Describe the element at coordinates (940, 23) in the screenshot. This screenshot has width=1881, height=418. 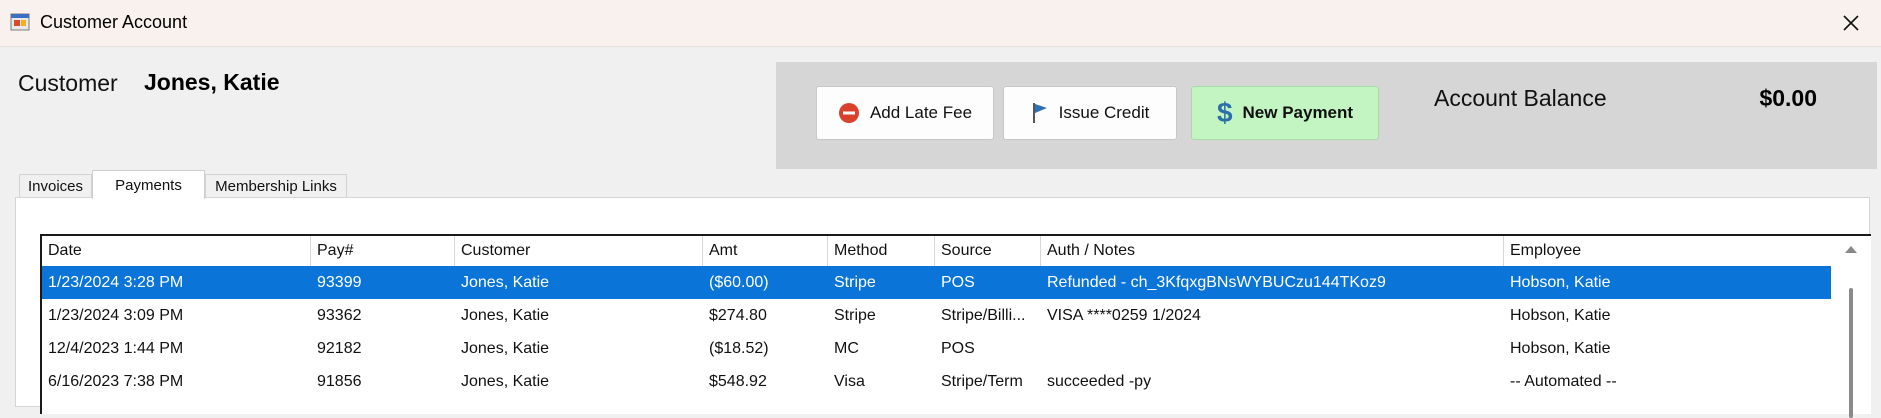
I see `title-bar: Customer Account` at that location.